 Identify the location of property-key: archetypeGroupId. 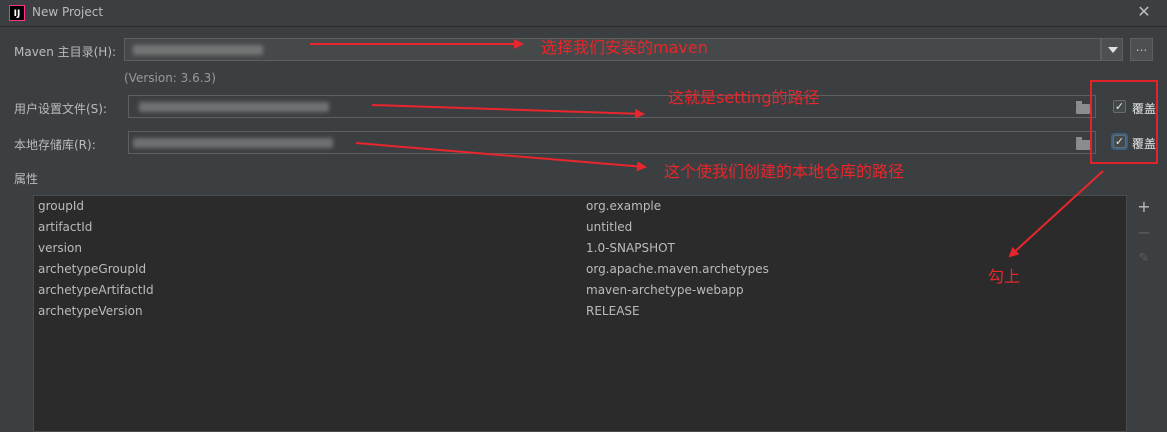
(92, 269).